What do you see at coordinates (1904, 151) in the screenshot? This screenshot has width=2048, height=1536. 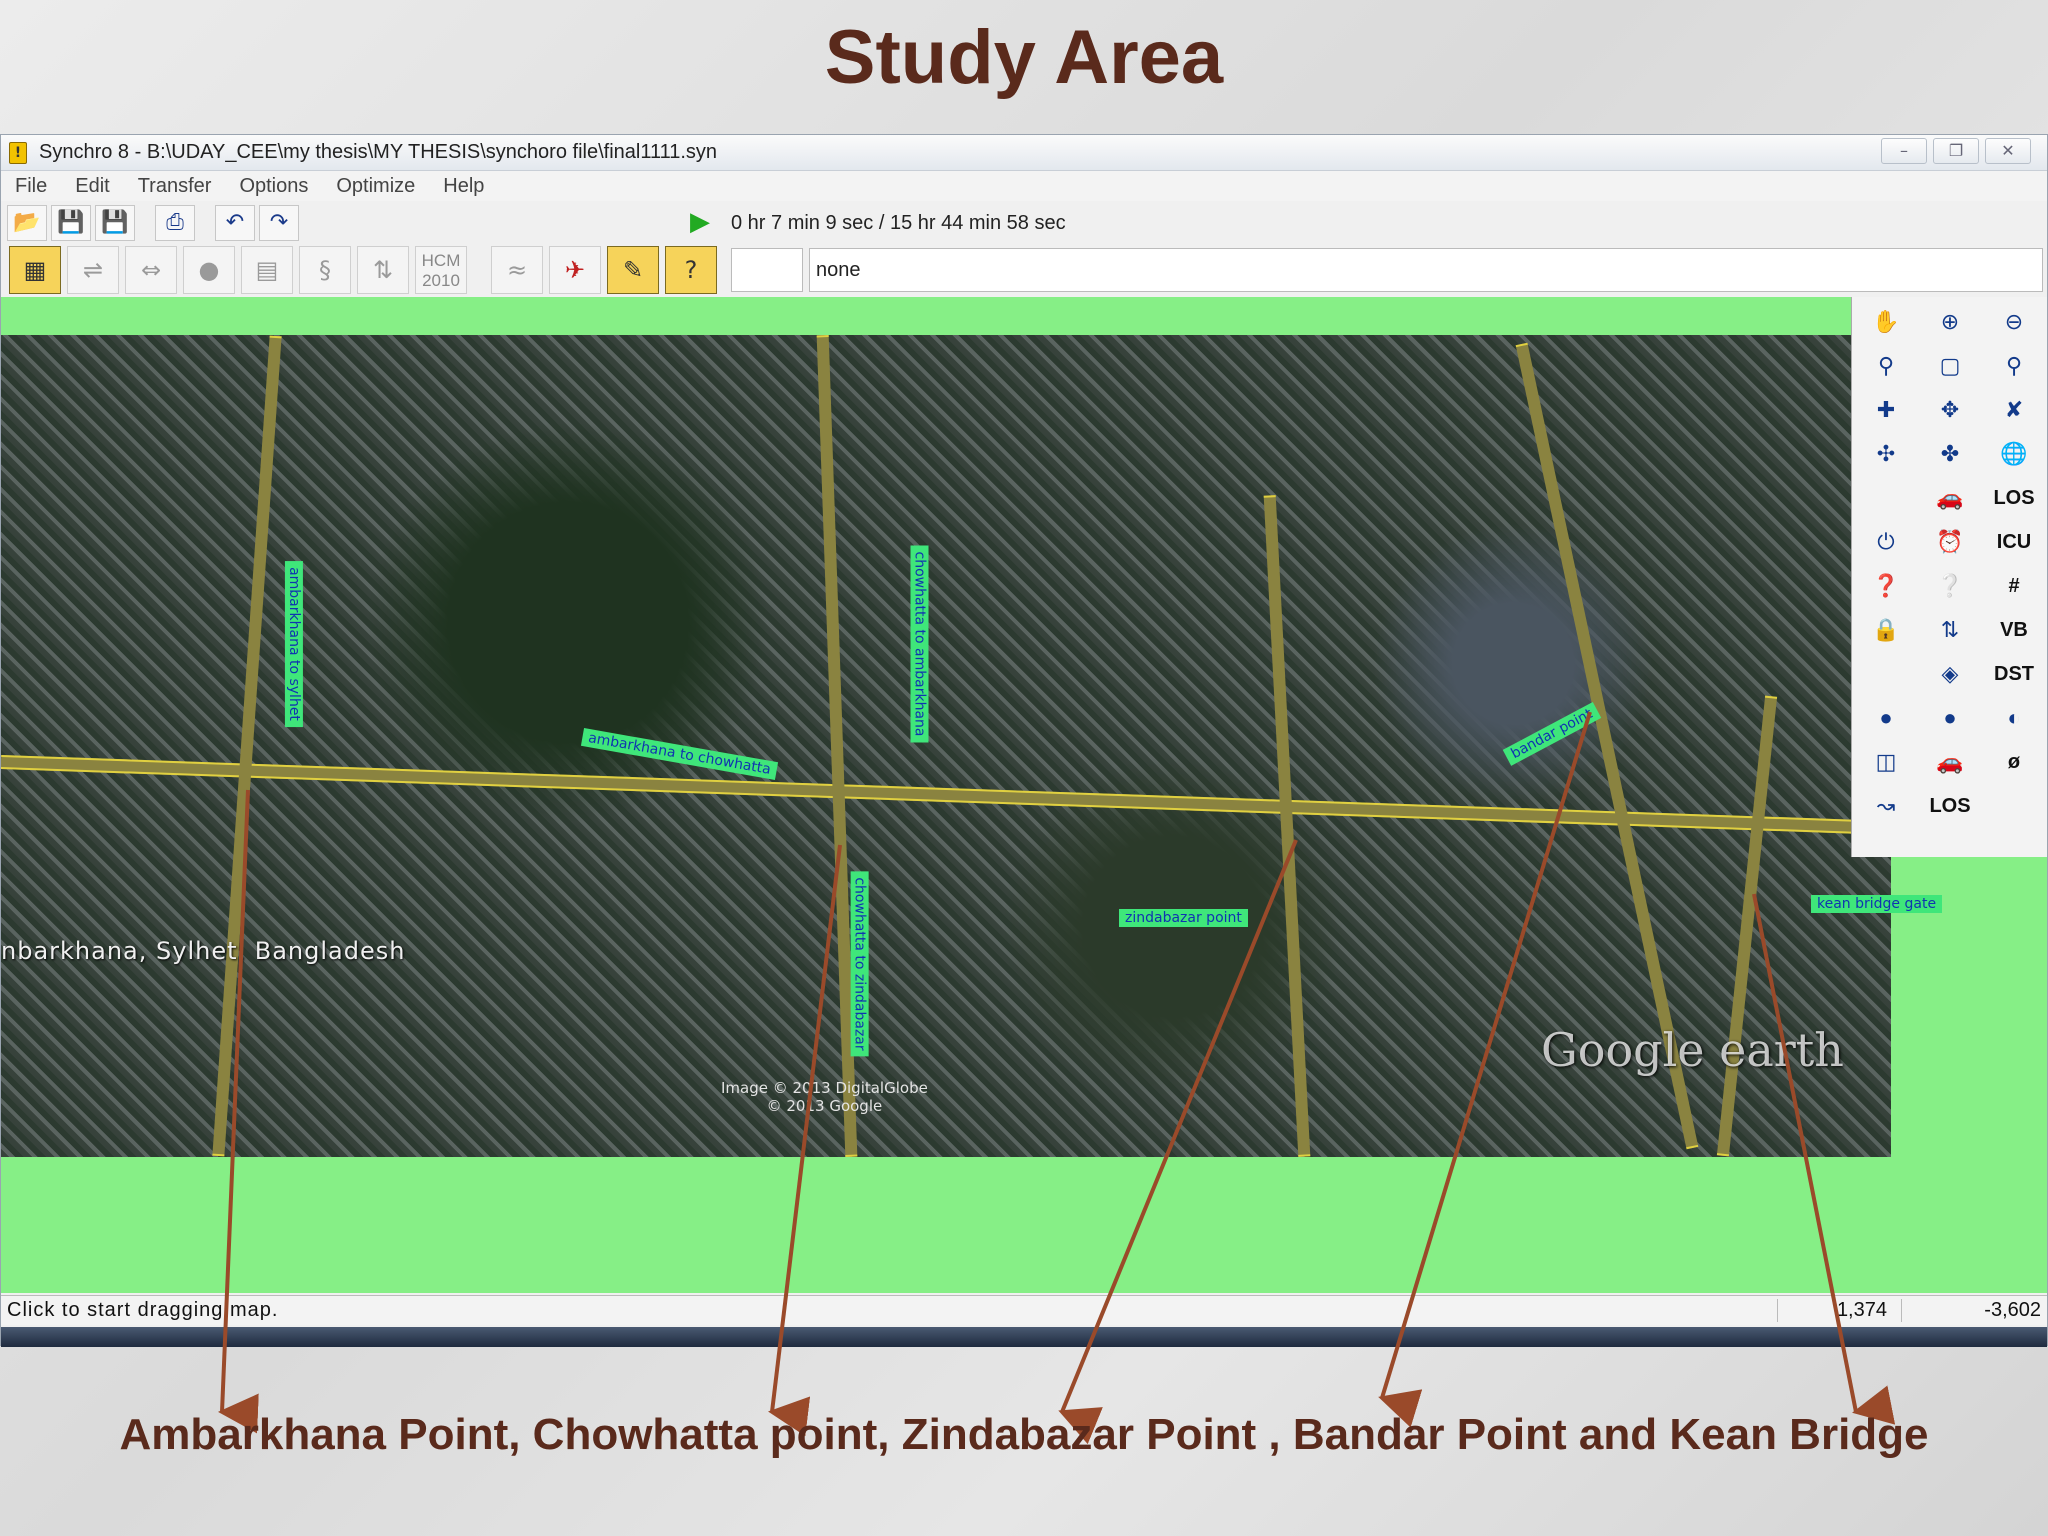 I see `minimize-button: –` at bounding box center [1904, 151].